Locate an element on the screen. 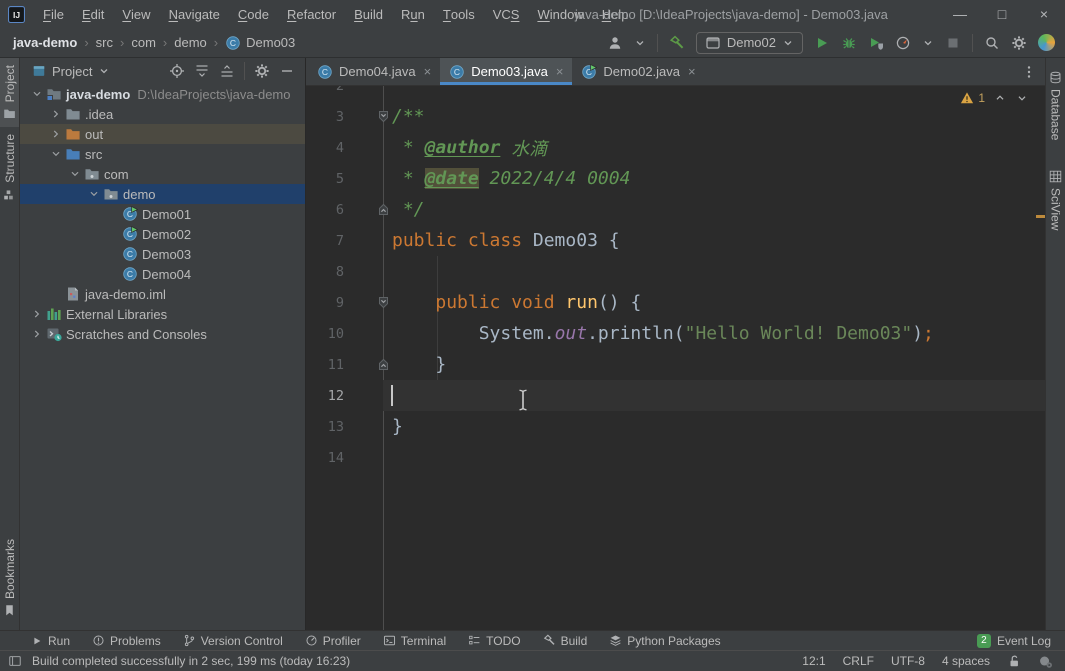  run-configuration-select: Demo02 is located at coordinates (749, 42).